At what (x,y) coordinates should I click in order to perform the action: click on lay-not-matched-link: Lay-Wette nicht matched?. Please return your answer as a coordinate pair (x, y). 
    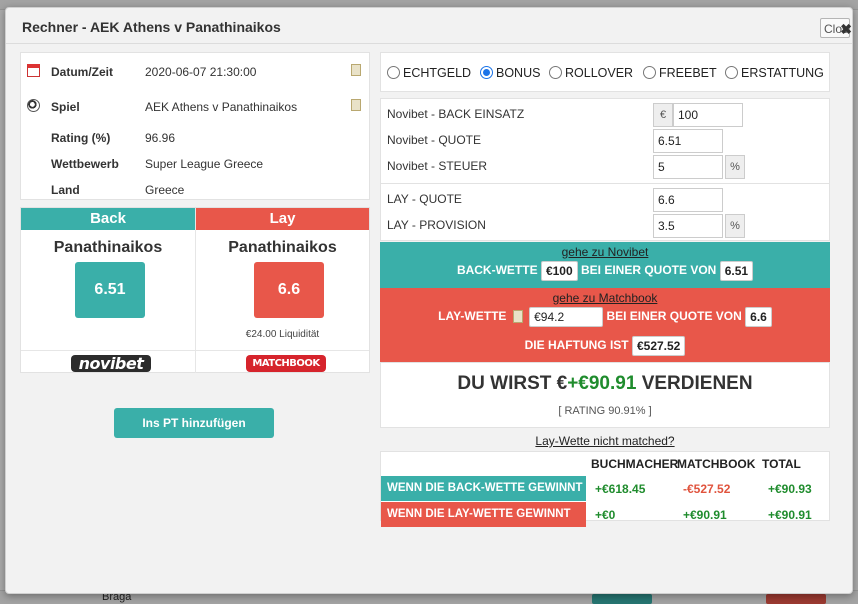
    Looking at the image, I should click on (605, 441).